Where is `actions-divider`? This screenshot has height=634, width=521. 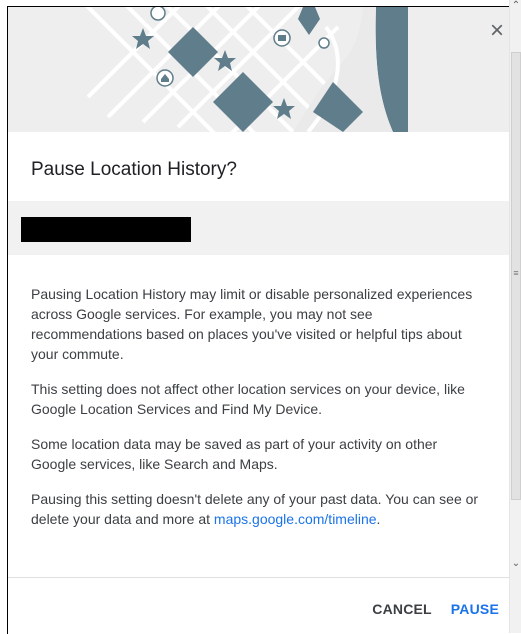
actions-divider is located at coordinates (259, 577).